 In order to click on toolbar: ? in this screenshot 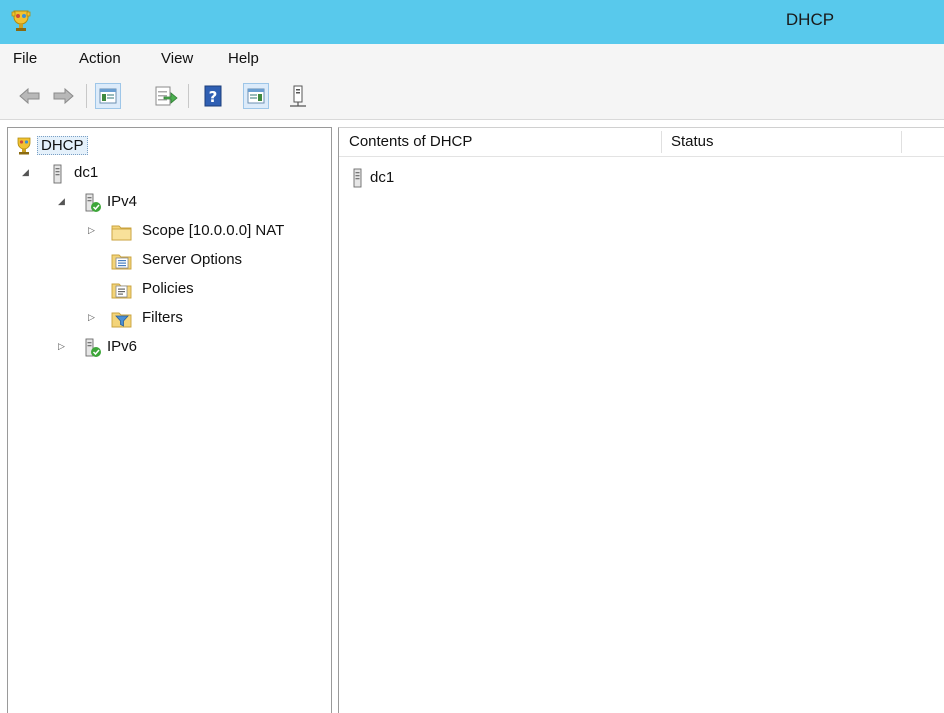, I will do `click(472, 97)`.